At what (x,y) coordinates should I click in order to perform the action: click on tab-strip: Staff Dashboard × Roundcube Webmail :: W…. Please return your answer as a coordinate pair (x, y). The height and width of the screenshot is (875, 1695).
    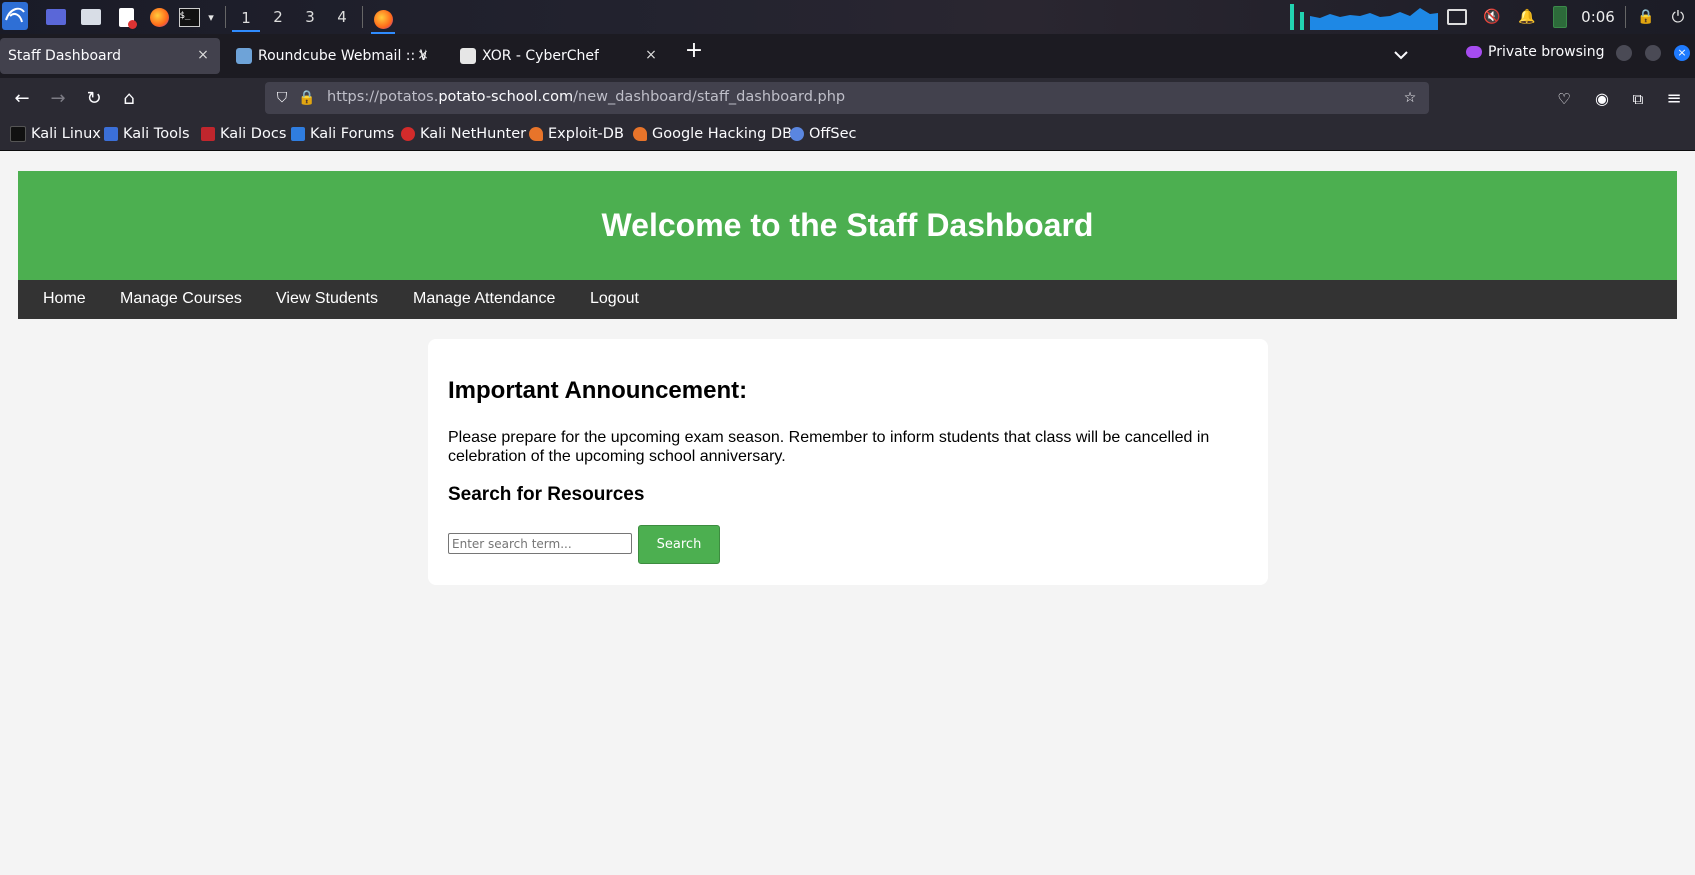
    Looking at the image, I should click on (847, 56).